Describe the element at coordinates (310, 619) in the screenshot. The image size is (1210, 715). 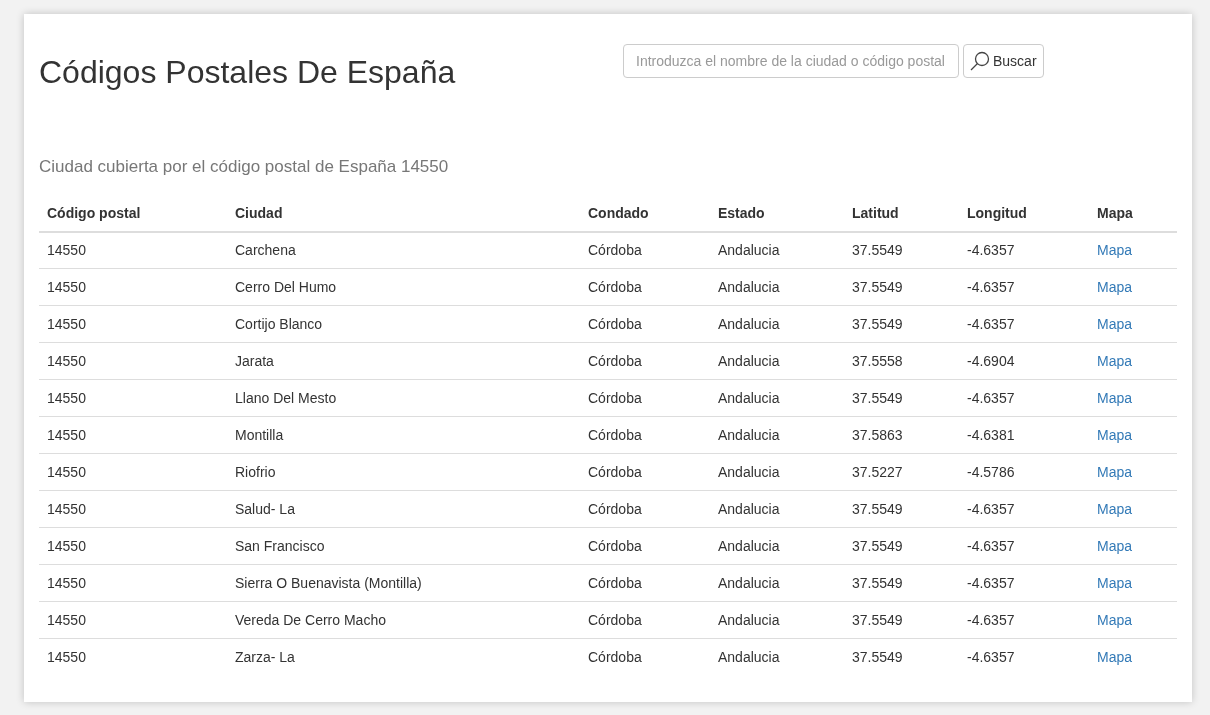
I see `table-cell: Vereda De Cerro Macho` at that location.